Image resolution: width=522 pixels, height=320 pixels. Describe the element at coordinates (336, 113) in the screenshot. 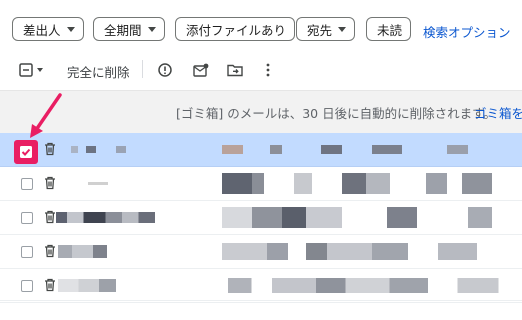

I see `trash-notice-text: [ゴミ箱] のメールは、30 日後に自動的に削除されます。` at that location.